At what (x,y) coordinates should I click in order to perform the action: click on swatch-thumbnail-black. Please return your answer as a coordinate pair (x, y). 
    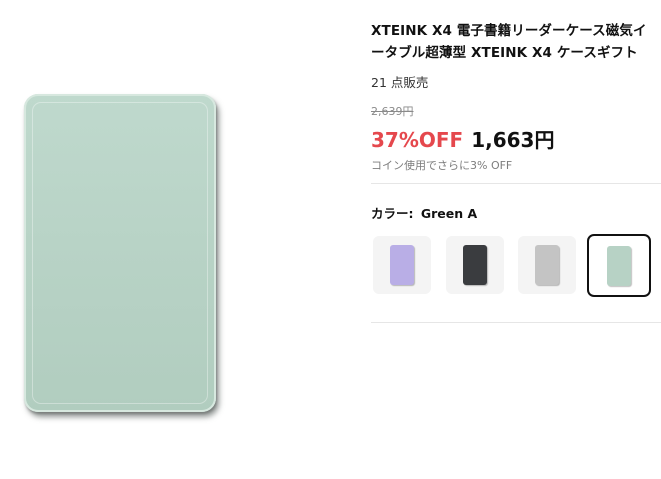
    Looking at the image, I should click on (475, 265).